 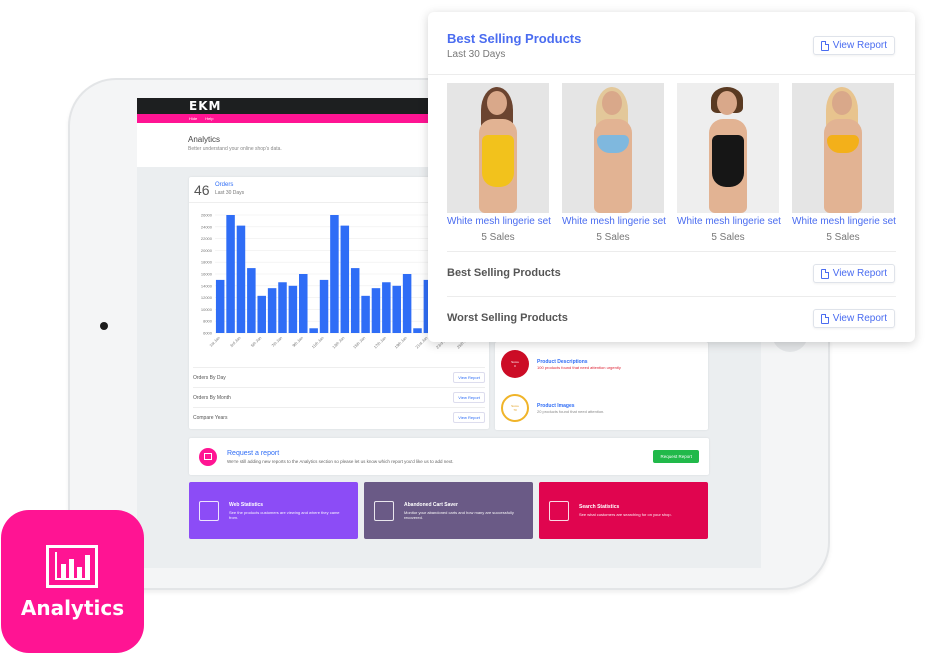 What do you see at coordinates (400, 342) in the screenshot?
I see `x-tick-label: 19th Jan` at bounding box center [400, 342].